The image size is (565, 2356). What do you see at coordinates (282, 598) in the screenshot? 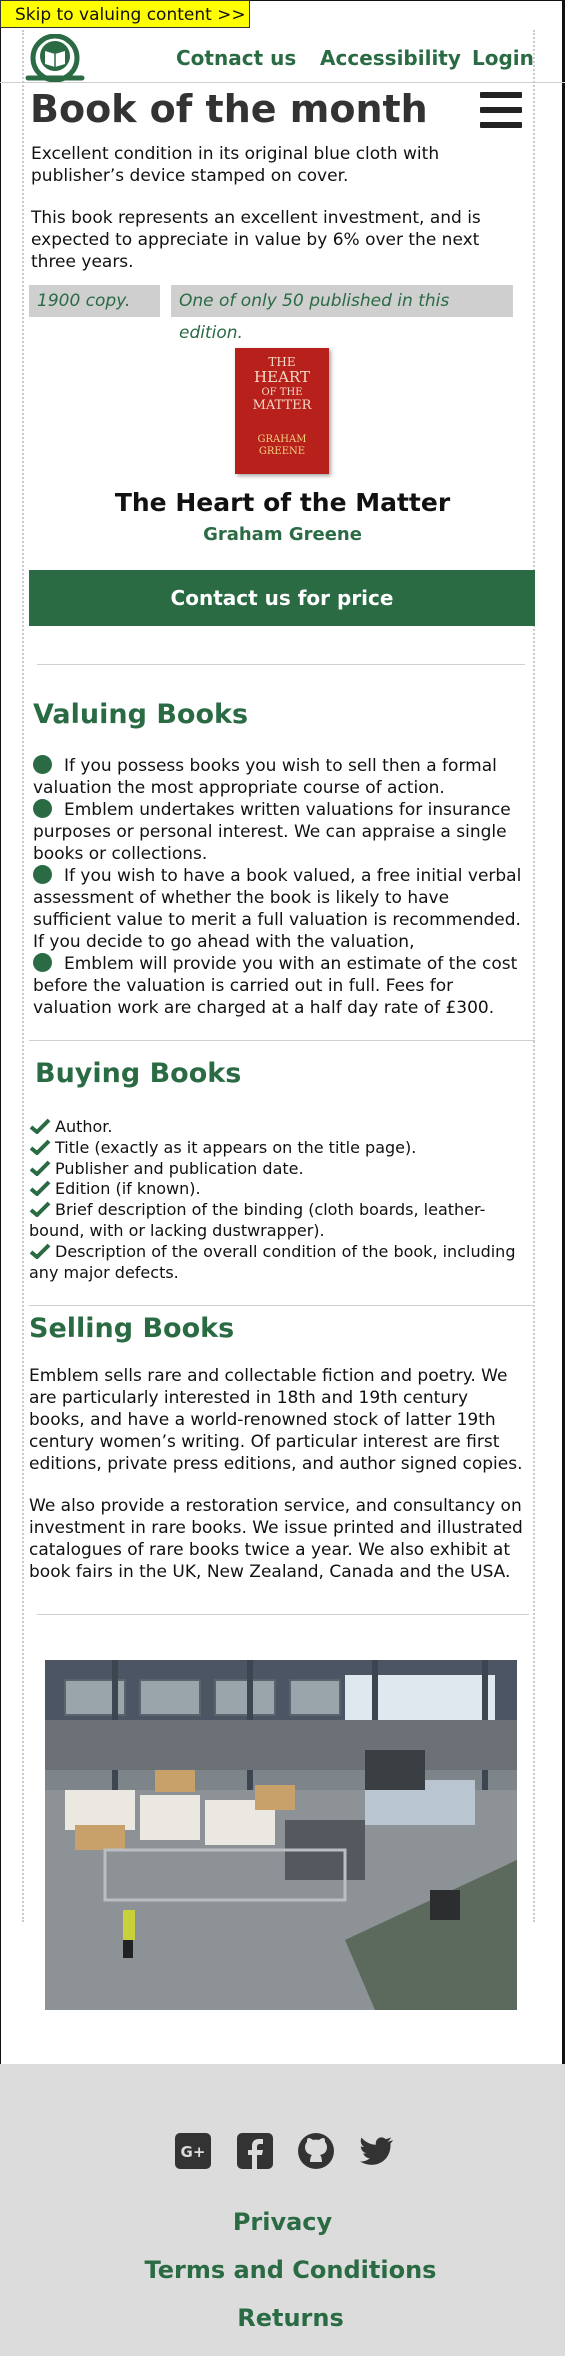
I see `contact-for-price-button: Contact us for price` at bounding box center [282, 598].